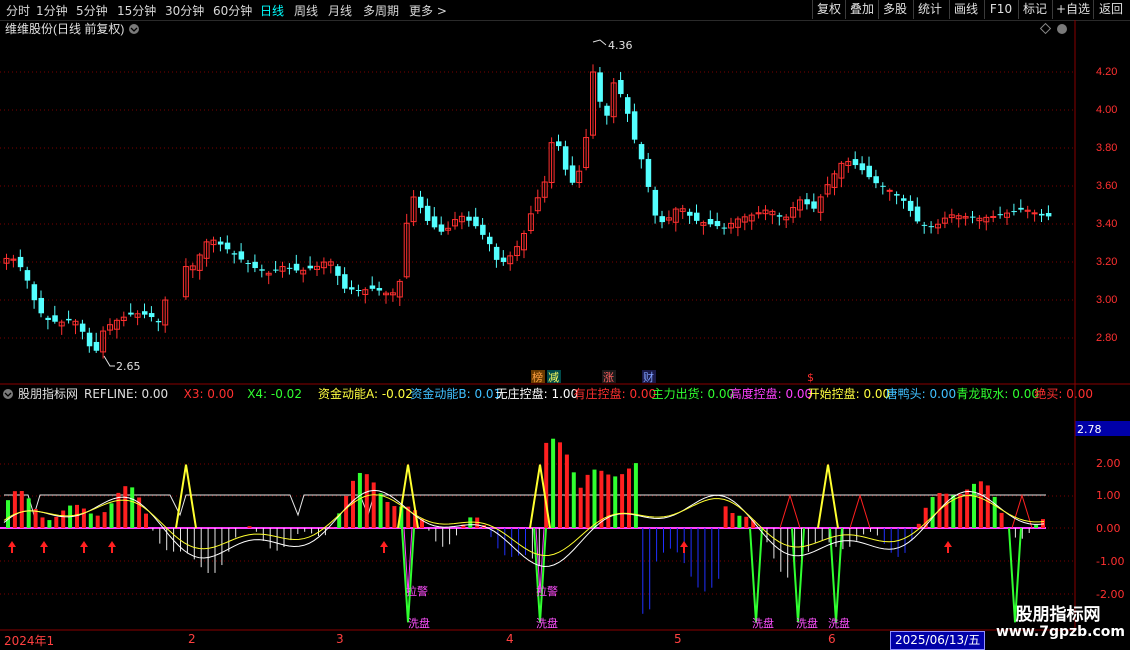 The width and height of the screenshot is (1130, 650). I want to click on indicator-value-3: 资金动能A: -0.02, so click(365, 393).